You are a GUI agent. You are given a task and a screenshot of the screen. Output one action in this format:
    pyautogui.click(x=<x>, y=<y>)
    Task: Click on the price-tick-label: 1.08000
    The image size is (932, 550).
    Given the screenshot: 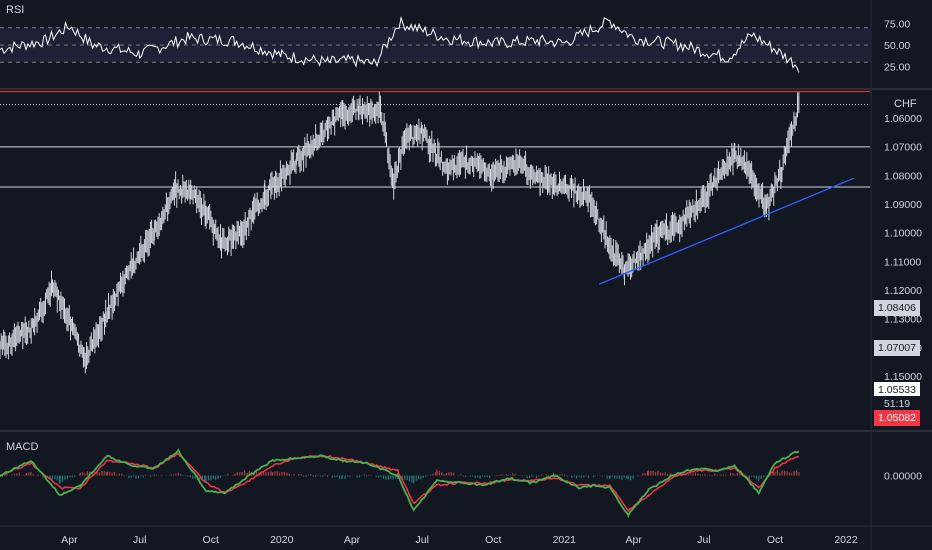 What is the action you would take?
    pyautogui.click(x=903, y=176)
    